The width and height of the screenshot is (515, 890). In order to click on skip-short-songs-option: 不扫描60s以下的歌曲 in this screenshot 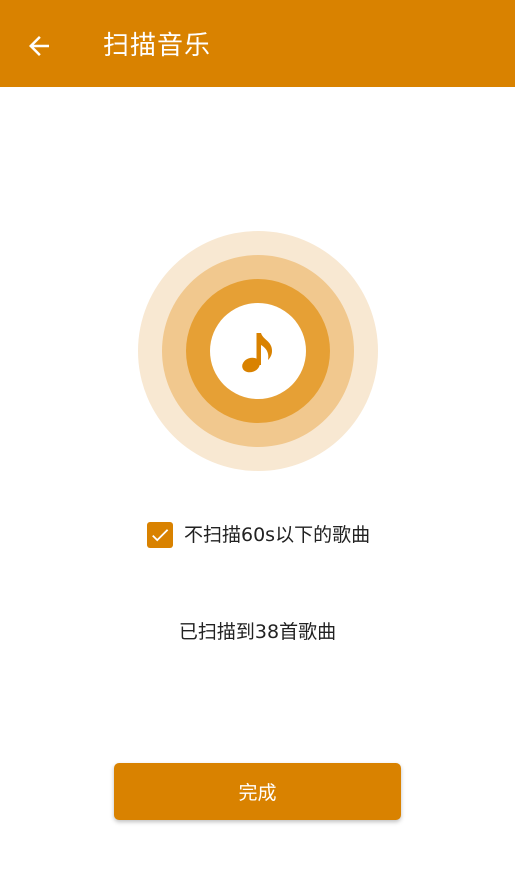, I will do `click(258, 535)`.